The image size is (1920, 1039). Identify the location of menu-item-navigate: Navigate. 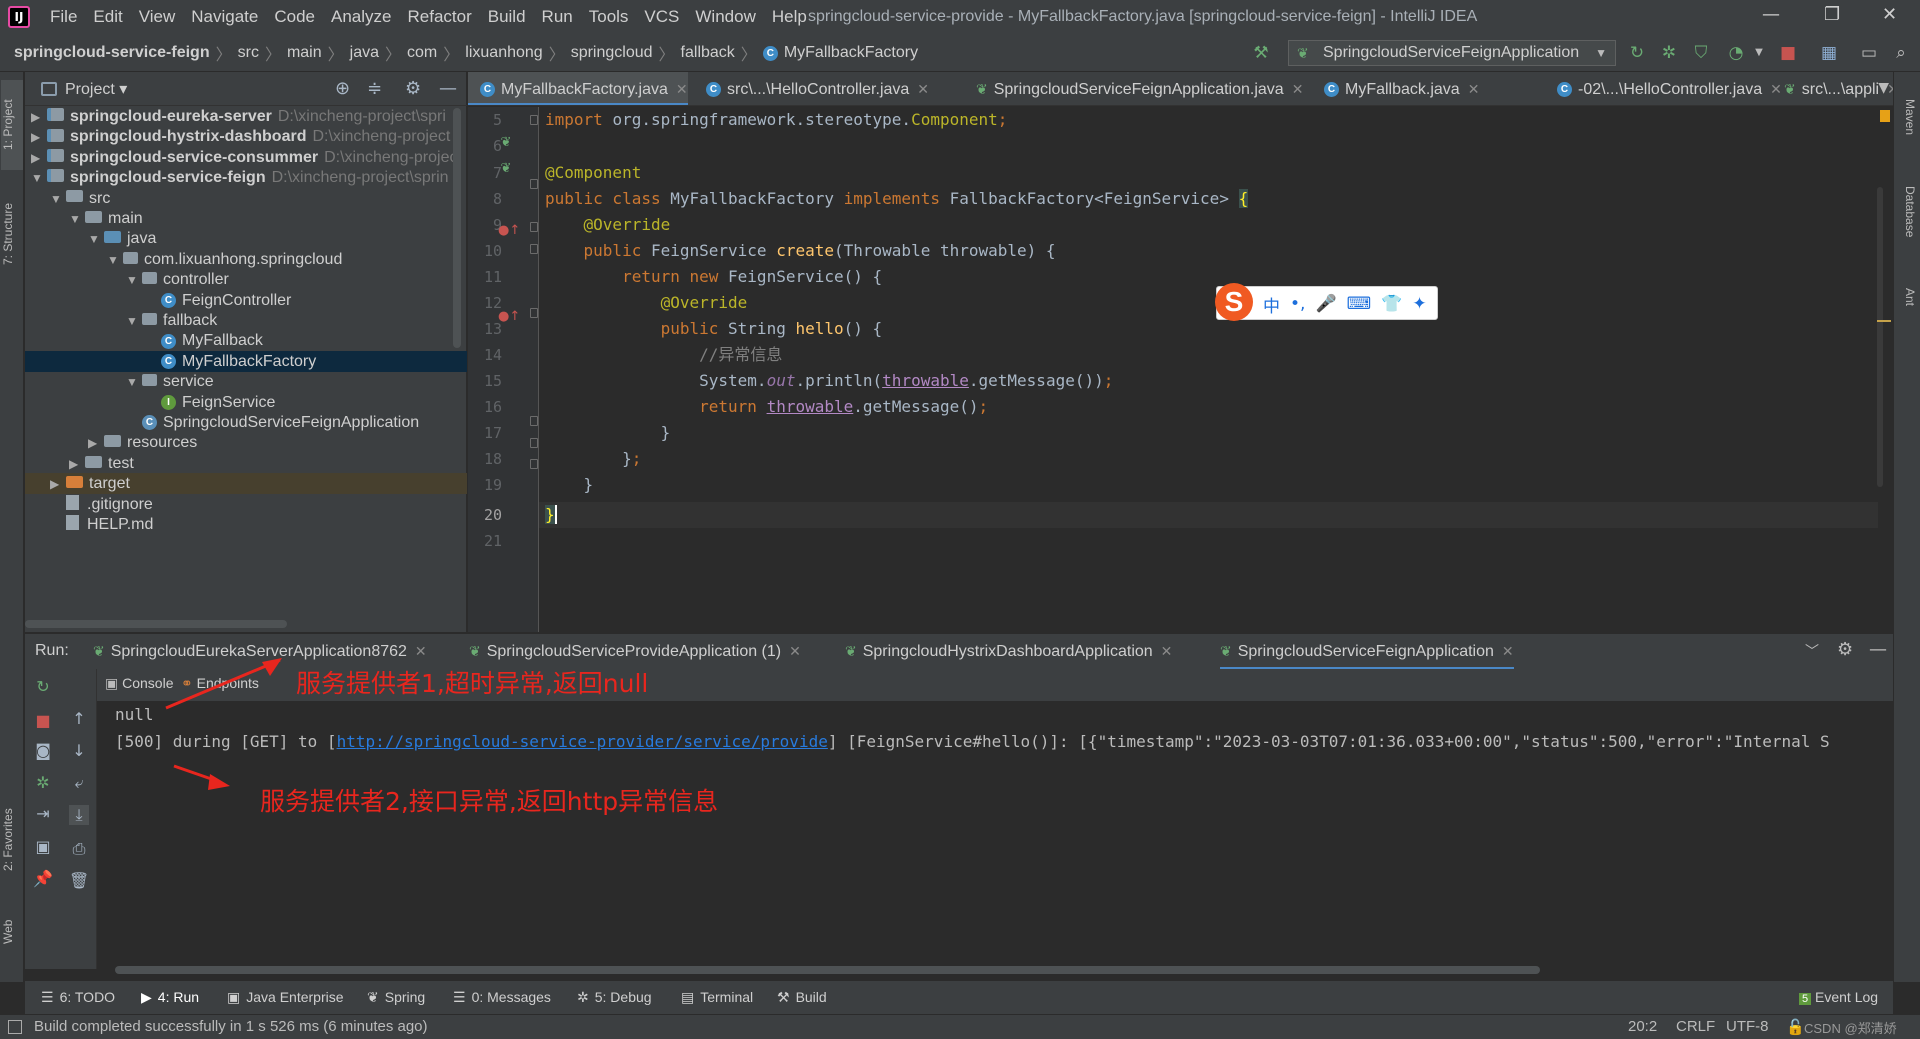
(224, 17).